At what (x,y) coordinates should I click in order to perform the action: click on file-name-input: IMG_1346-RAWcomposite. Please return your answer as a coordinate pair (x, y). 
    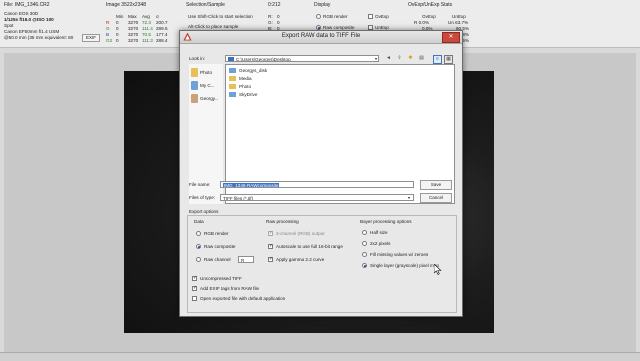
    Looking at the image, I should click on (317, 184).